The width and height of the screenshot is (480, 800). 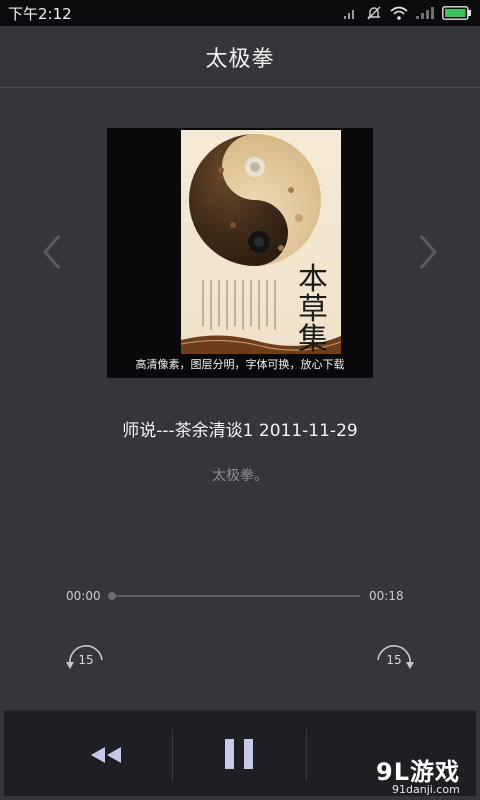 I want to click on skip-back-button: 15, so click(x=86, y=657).